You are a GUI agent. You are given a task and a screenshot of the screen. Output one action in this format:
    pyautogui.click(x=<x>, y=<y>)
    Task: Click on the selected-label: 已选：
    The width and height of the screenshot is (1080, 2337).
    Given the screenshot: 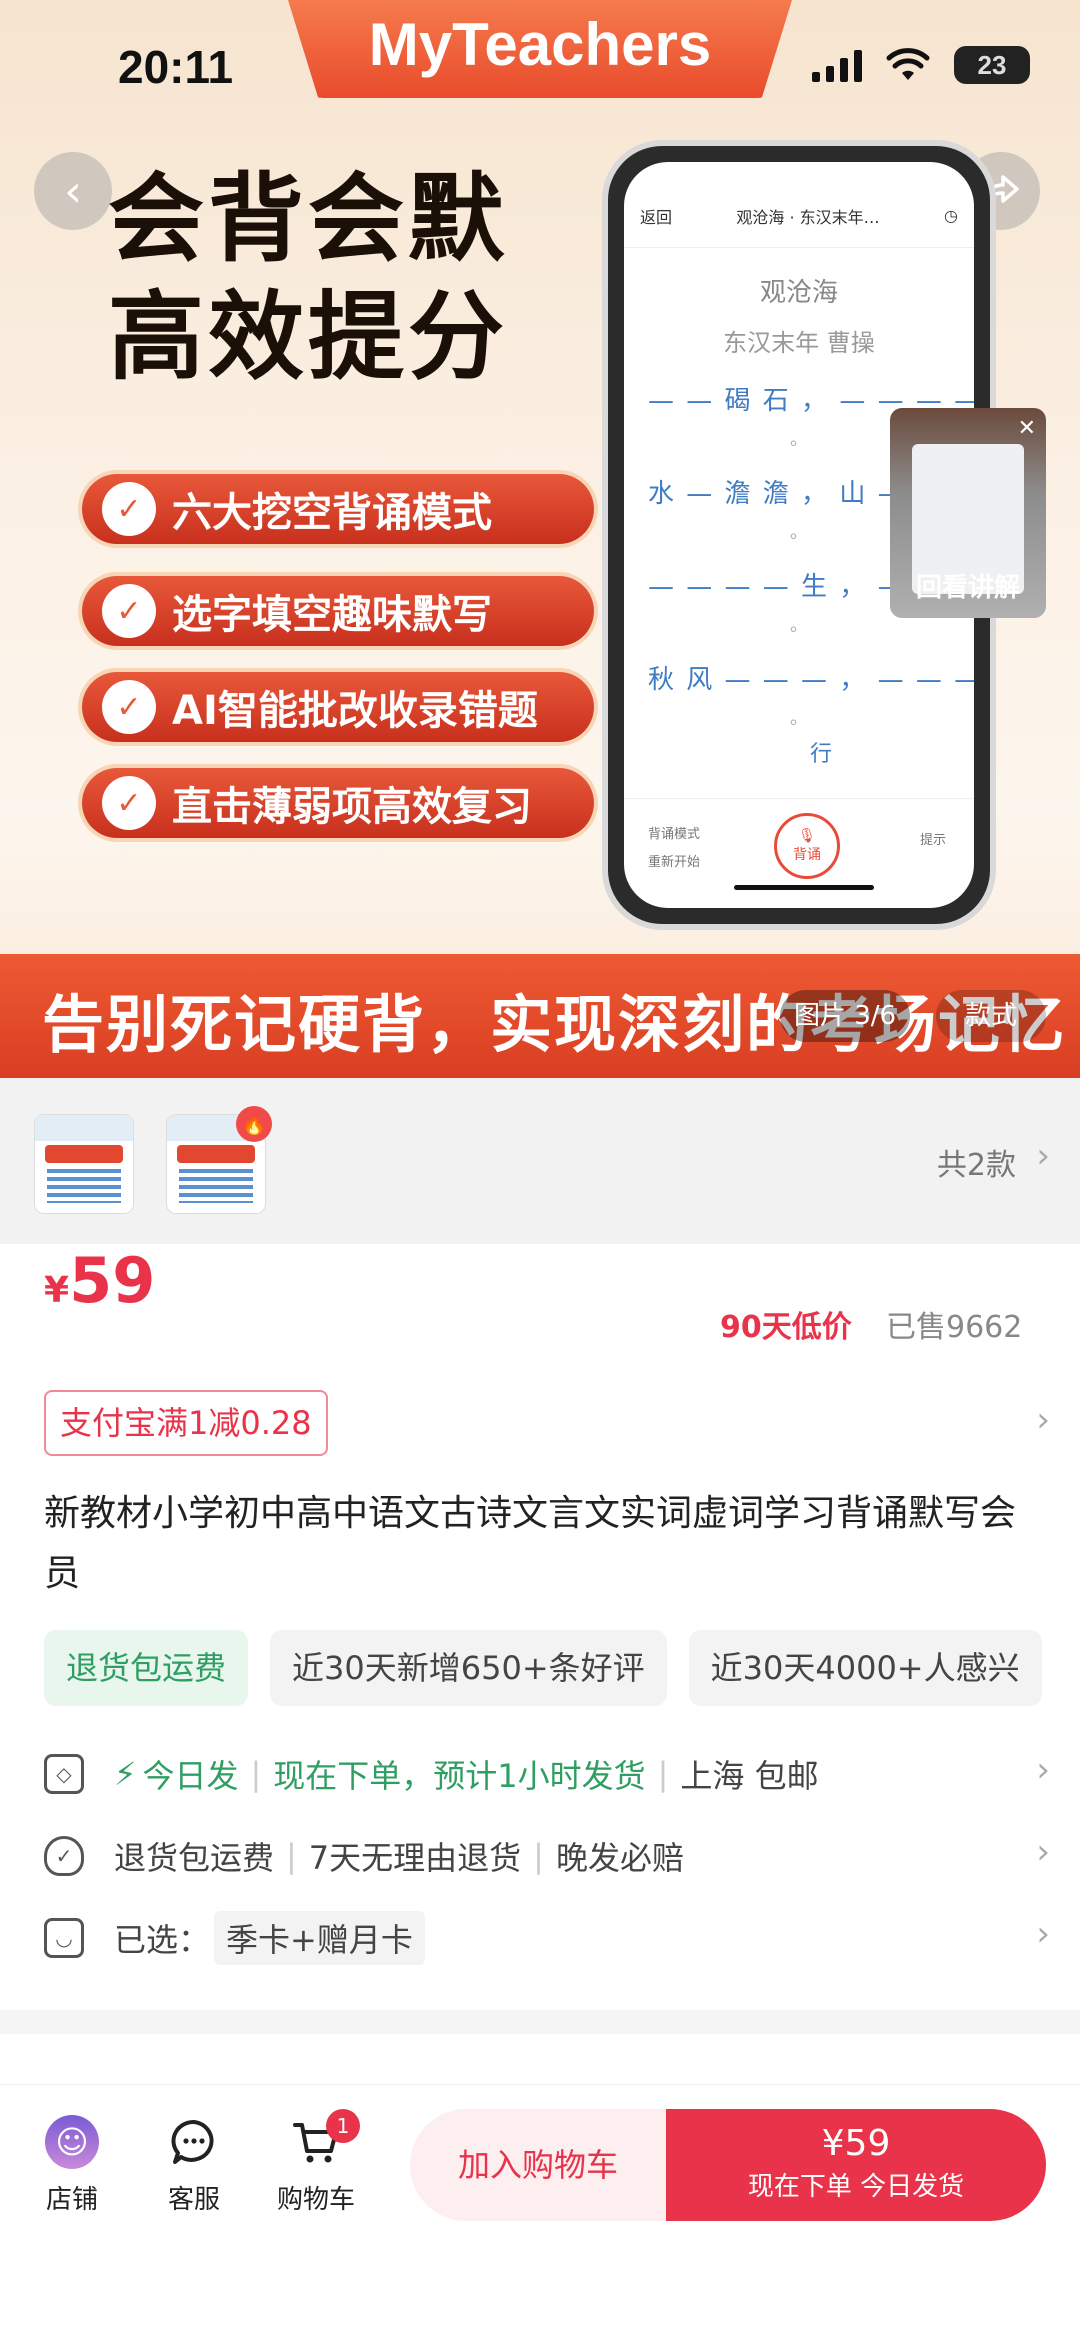 What is the action you would take?
    pyautogui.click(x=162, y=1940)
    